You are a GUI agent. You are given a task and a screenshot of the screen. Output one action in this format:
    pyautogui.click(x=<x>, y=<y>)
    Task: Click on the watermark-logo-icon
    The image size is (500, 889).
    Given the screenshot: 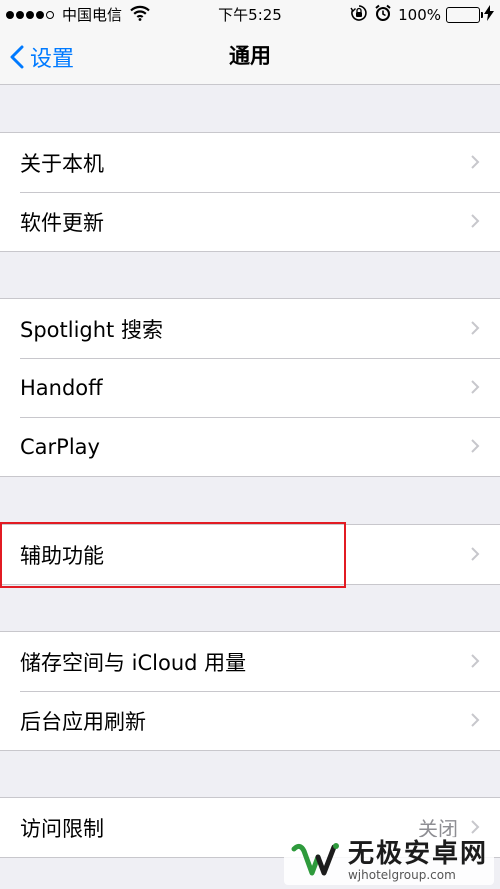 What is the action you would take?
    pyautogui.click(x=315, y=859)
    